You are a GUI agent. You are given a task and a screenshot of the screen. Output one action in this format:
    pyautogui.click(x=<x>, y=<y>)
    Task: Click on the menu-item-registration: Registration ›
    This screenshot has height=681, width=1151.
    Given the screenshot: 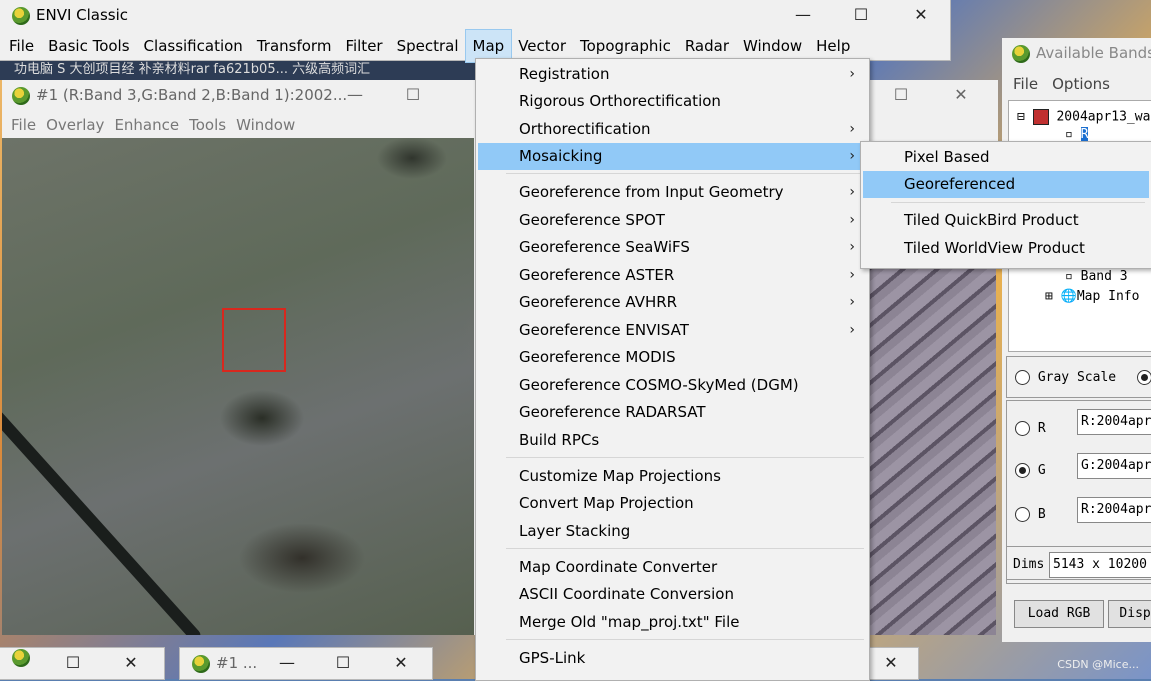 What is the action you would take?
    pyautogui.click(x=672, y=74)
    